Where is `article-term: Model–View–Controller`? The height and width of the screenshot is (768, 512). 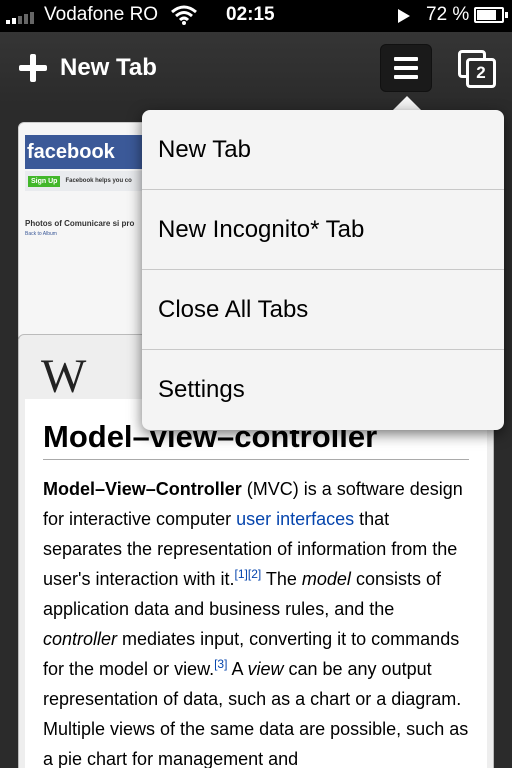
article-term: Model–View–Controller is located at coordinates (142, 489).